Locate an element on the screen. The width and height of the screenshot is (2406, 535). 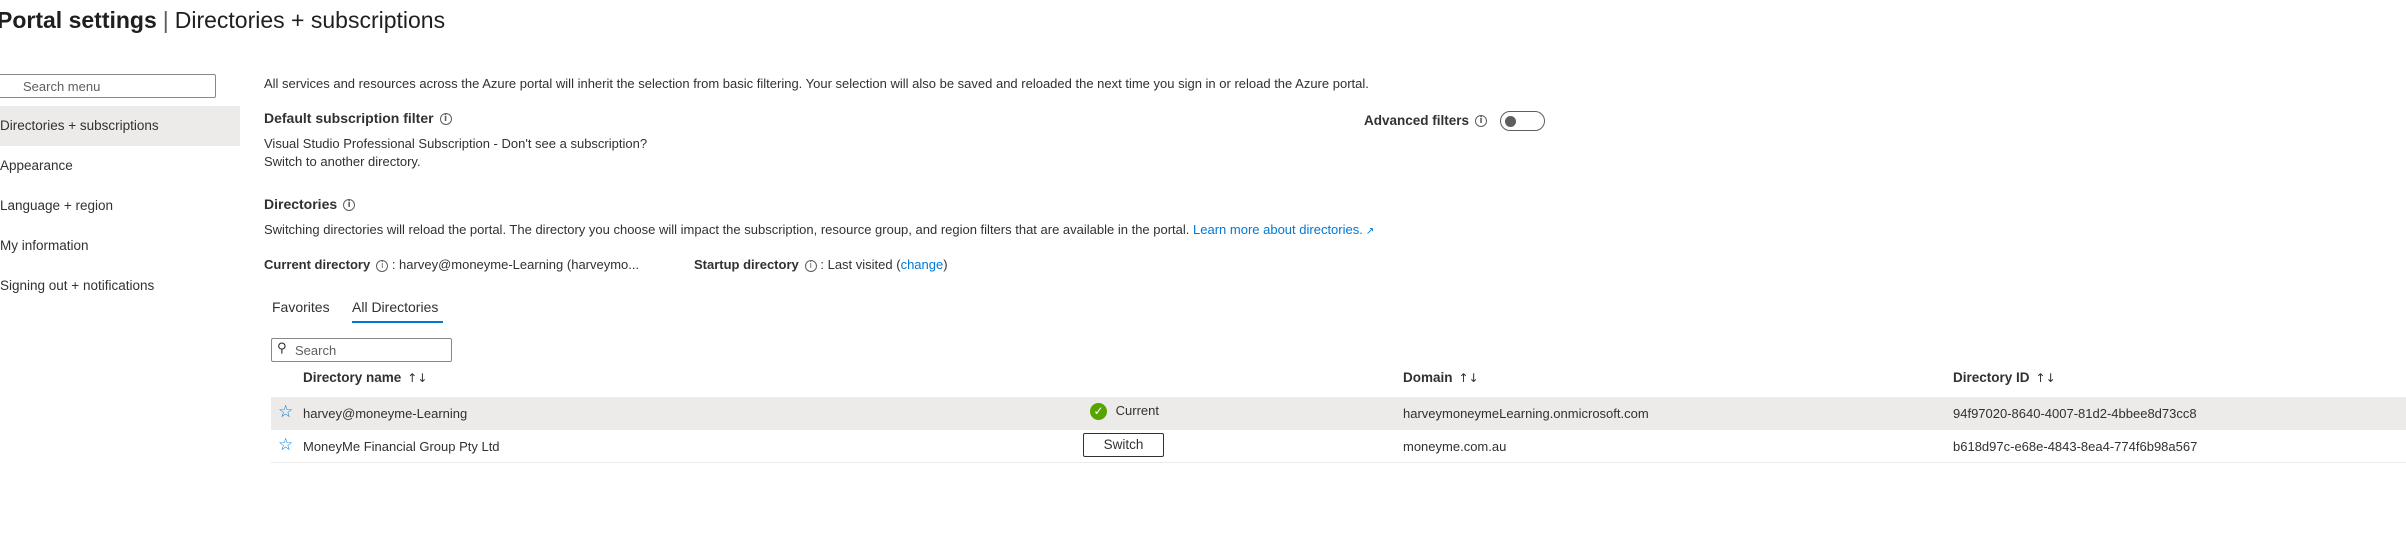
sidebar-item-signing-out-notifications: Signing out + notifications is located at coordinates (120, 286).